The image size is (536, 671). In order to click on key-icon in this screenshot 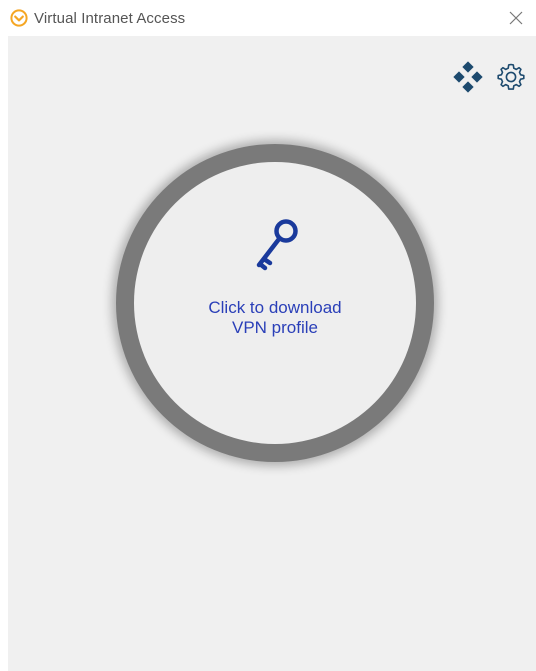, I will do `click(277, 245)`.